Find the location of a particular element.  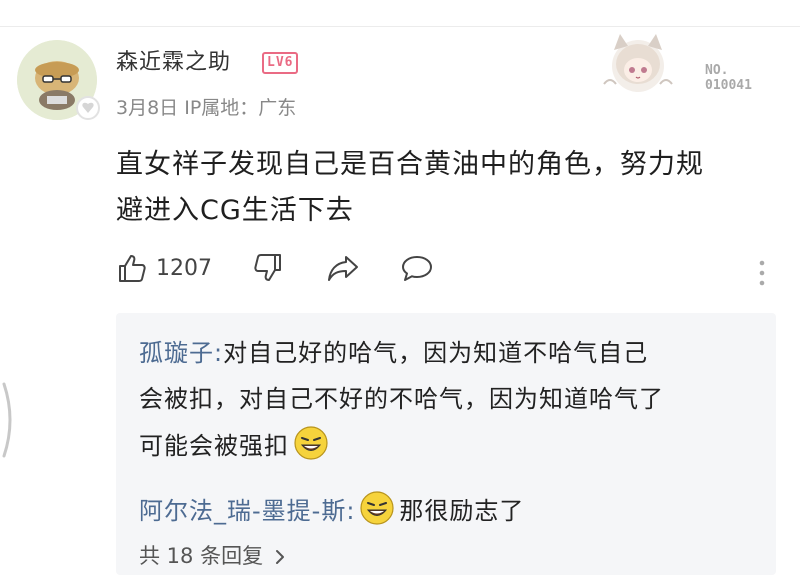

comment-text: 直女祥子发现自己是百合黄油中的角色，努力规 避进入CG生活下去 is located at coordinates (446, 188).